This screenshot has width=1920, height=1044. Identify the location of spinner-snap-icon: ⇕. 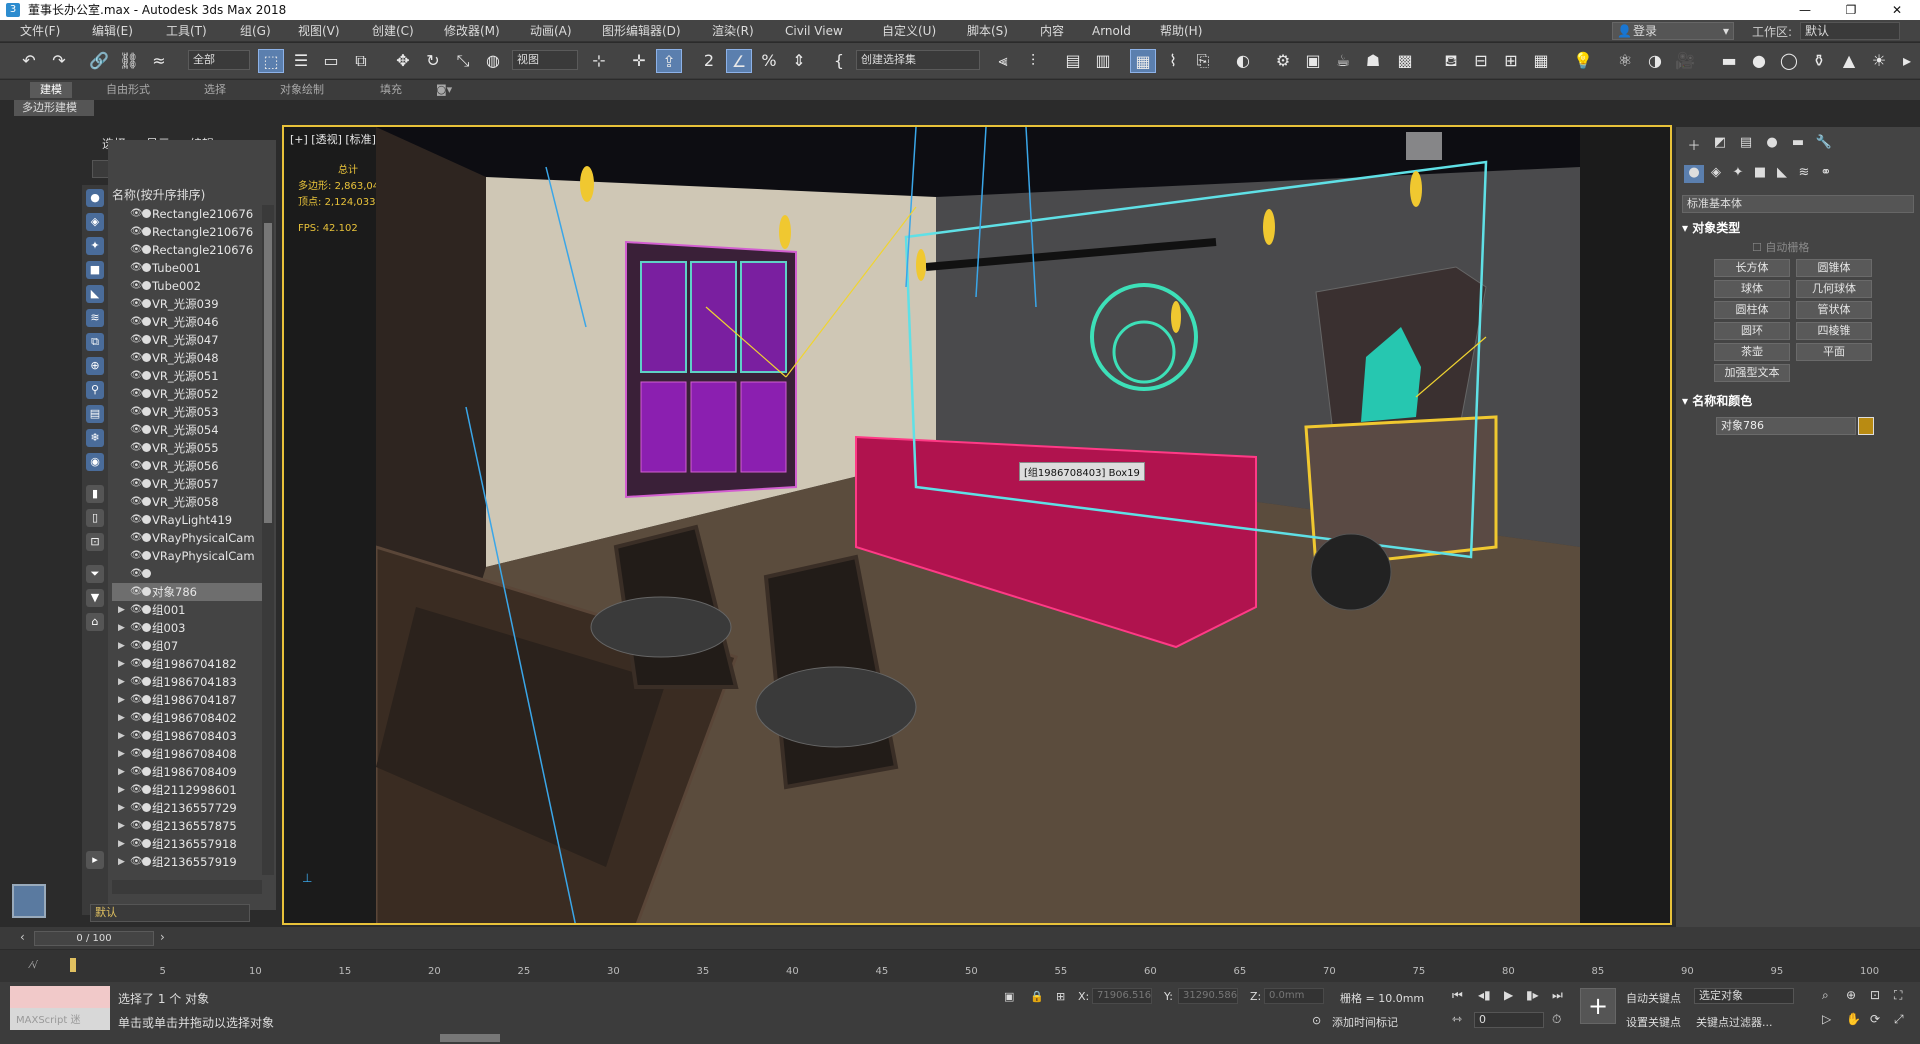
(799, 61).